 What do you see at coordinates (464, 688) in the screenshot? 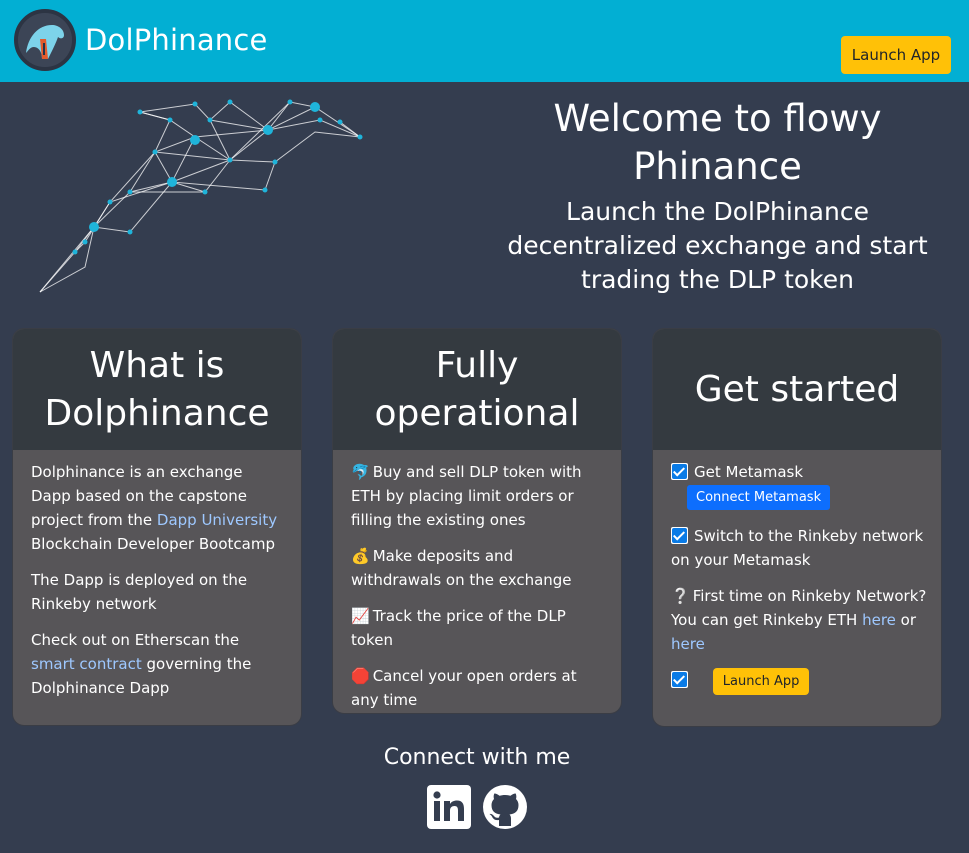
I see `text: Cancel your open orders at any time` at bounding box center [464, 688].